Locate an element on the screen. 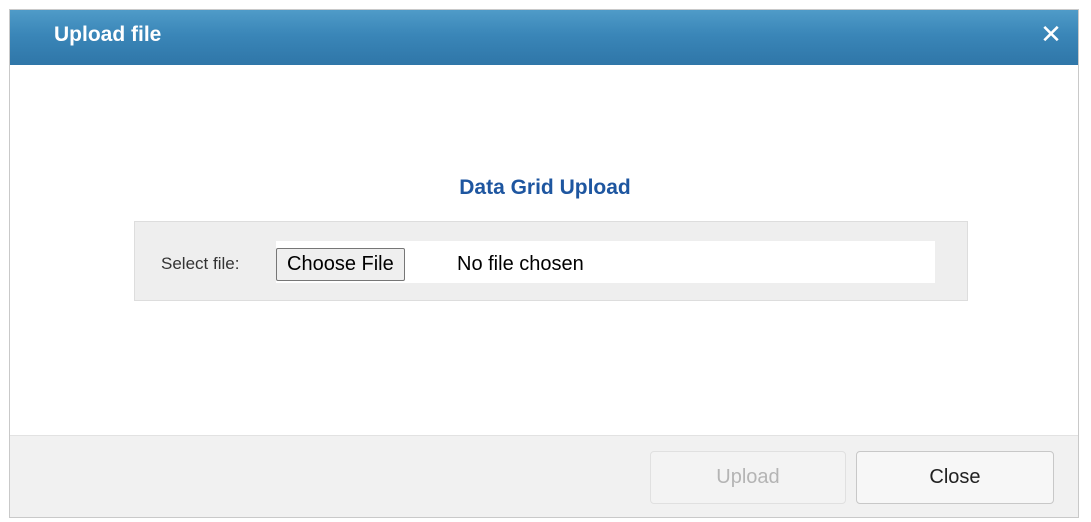 This screenshot has width=1091, height=522. upload-button: Upload is located at coordinates (748, 477).